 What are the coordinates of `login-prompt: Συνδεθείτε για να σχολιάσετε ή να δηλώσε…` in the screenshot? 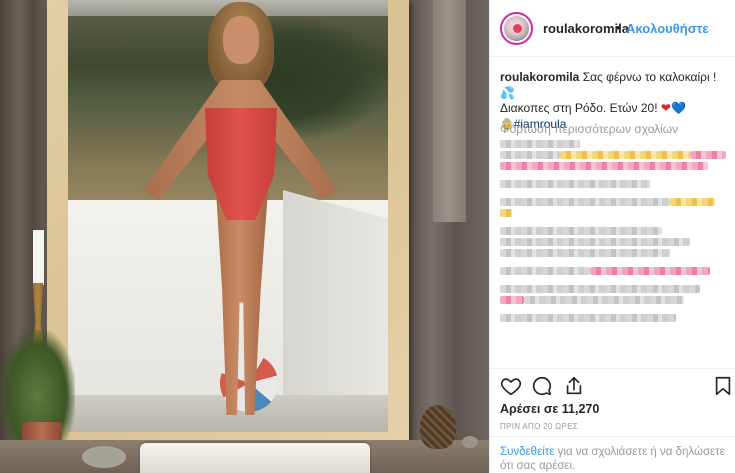 It's located at (615, 459).